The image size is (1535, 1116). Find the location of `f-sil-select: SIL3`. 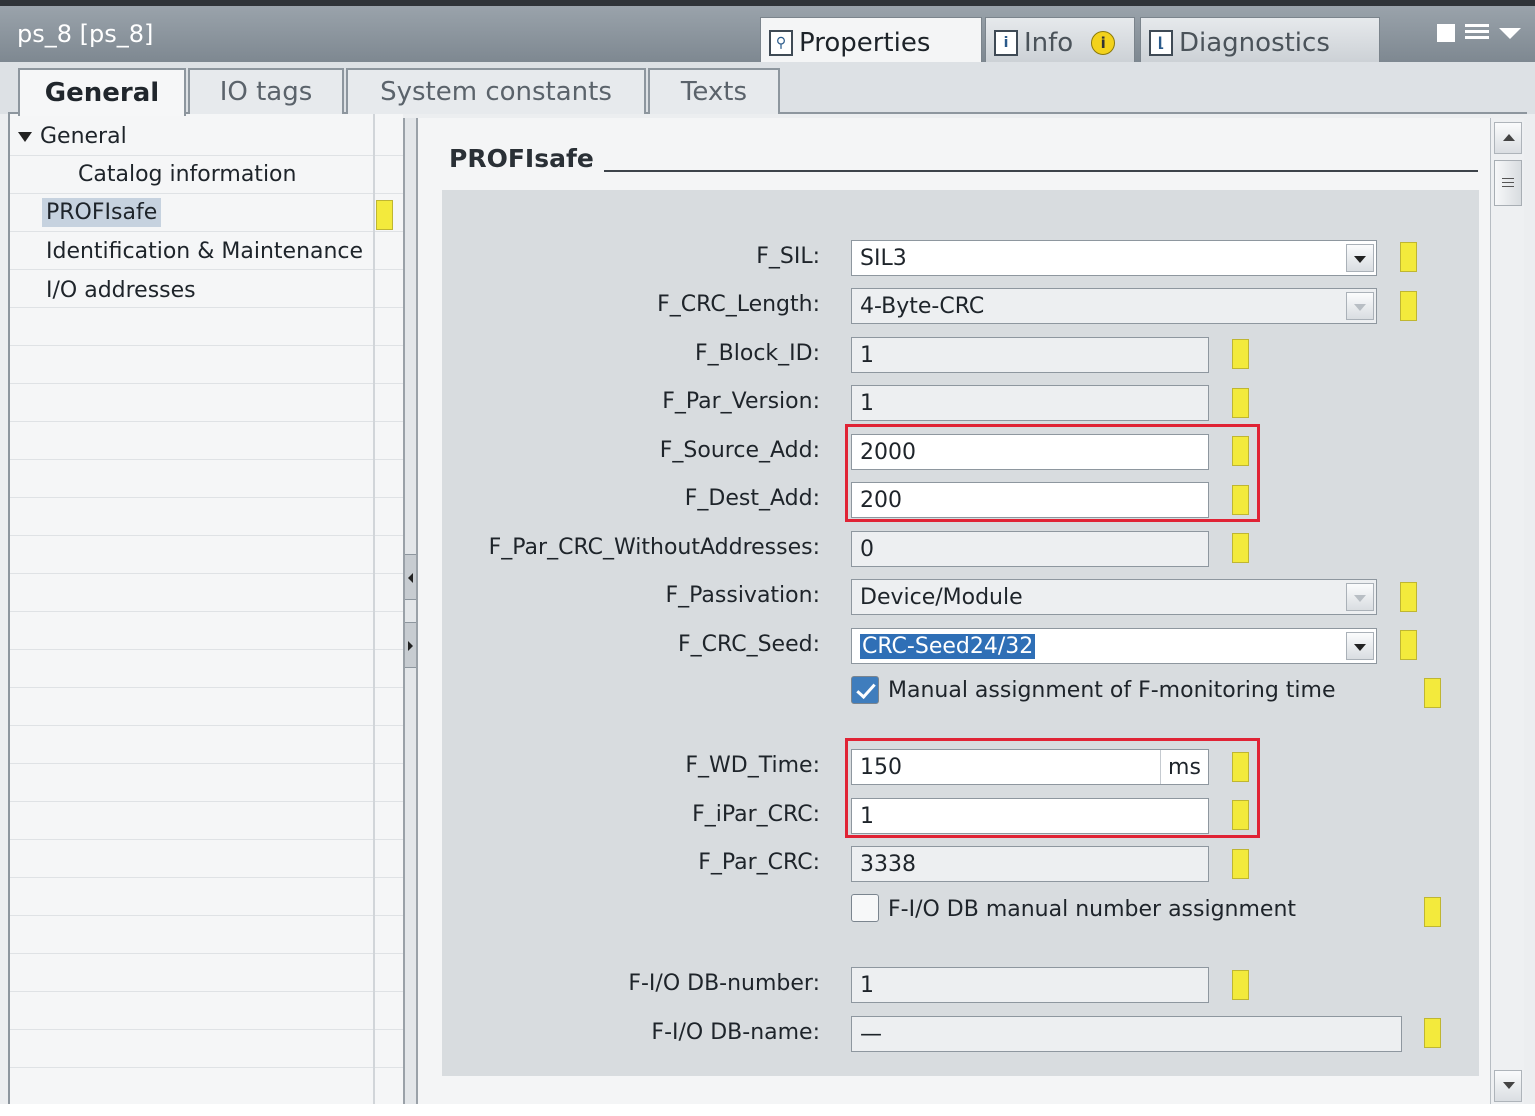

f-sil-select: SIL3 is located at coordinates (1114, 258).